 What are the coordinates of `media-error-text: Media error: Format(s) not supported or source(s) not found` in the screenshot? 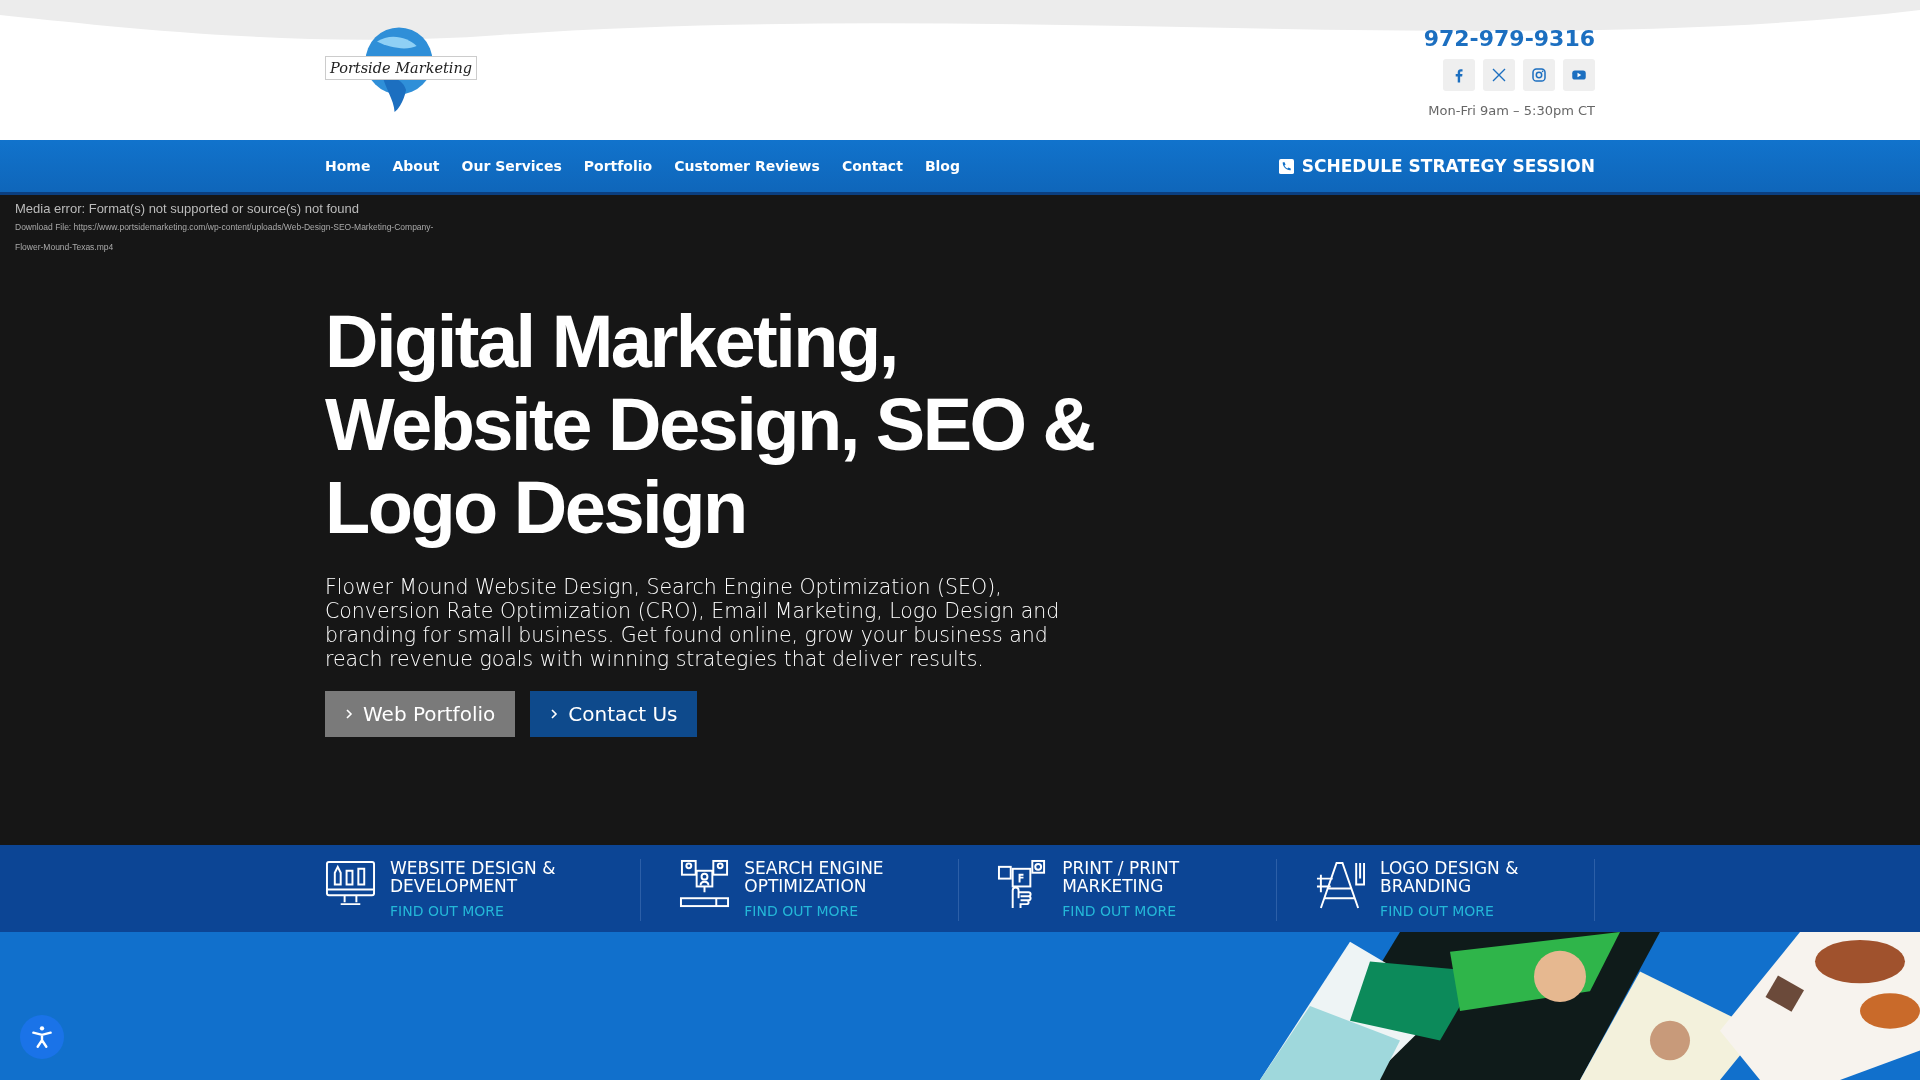 It's located at (187, 208).